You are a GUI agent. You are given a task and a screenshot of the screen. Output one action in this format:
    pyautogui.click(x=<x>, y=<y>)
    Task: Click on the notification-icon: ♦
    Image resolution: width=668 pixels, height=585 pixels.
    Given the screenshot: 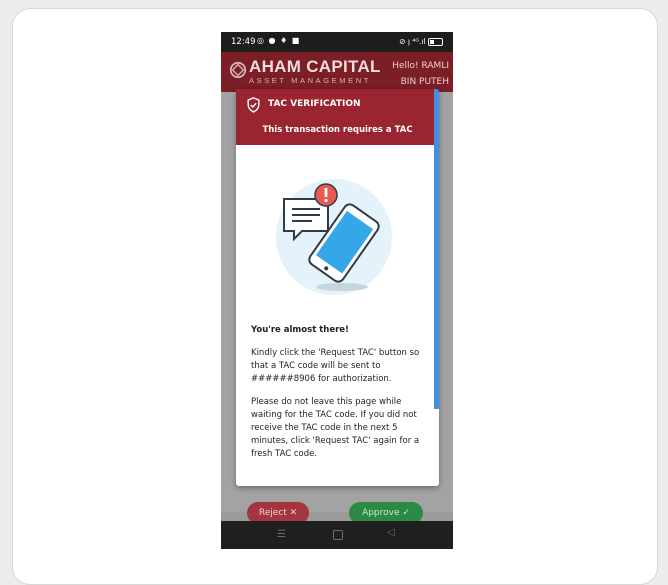 What is the action you would take?
    pyautogui.click(x=284, y=40)
    